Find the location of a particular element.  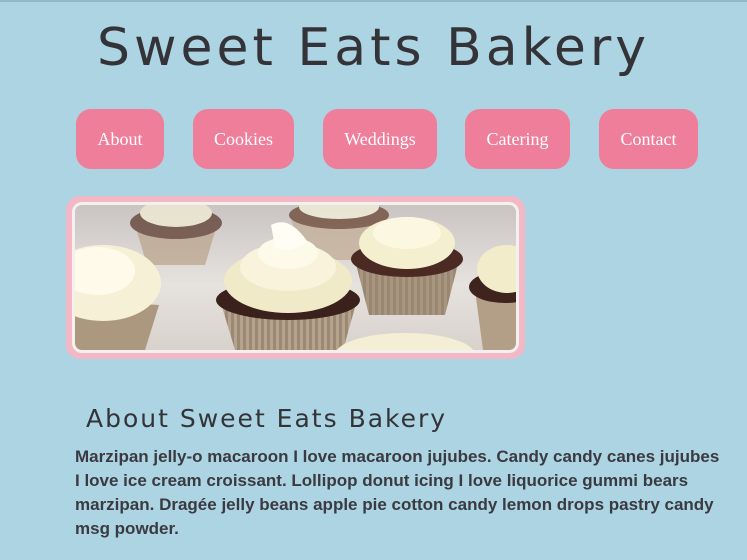

nav-contact-button: Contact is located at coordinates (648, 139).